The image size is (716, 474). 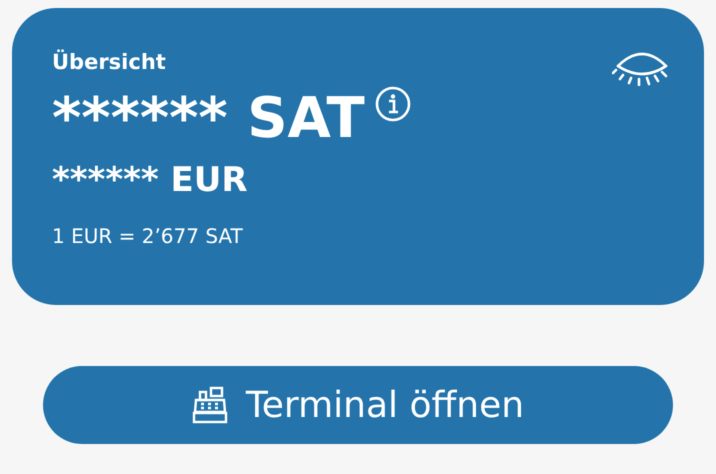 What do you see at coordinates (392, 104) in the screenshot?
I see `info-icon` at bounding box center [392, 104].